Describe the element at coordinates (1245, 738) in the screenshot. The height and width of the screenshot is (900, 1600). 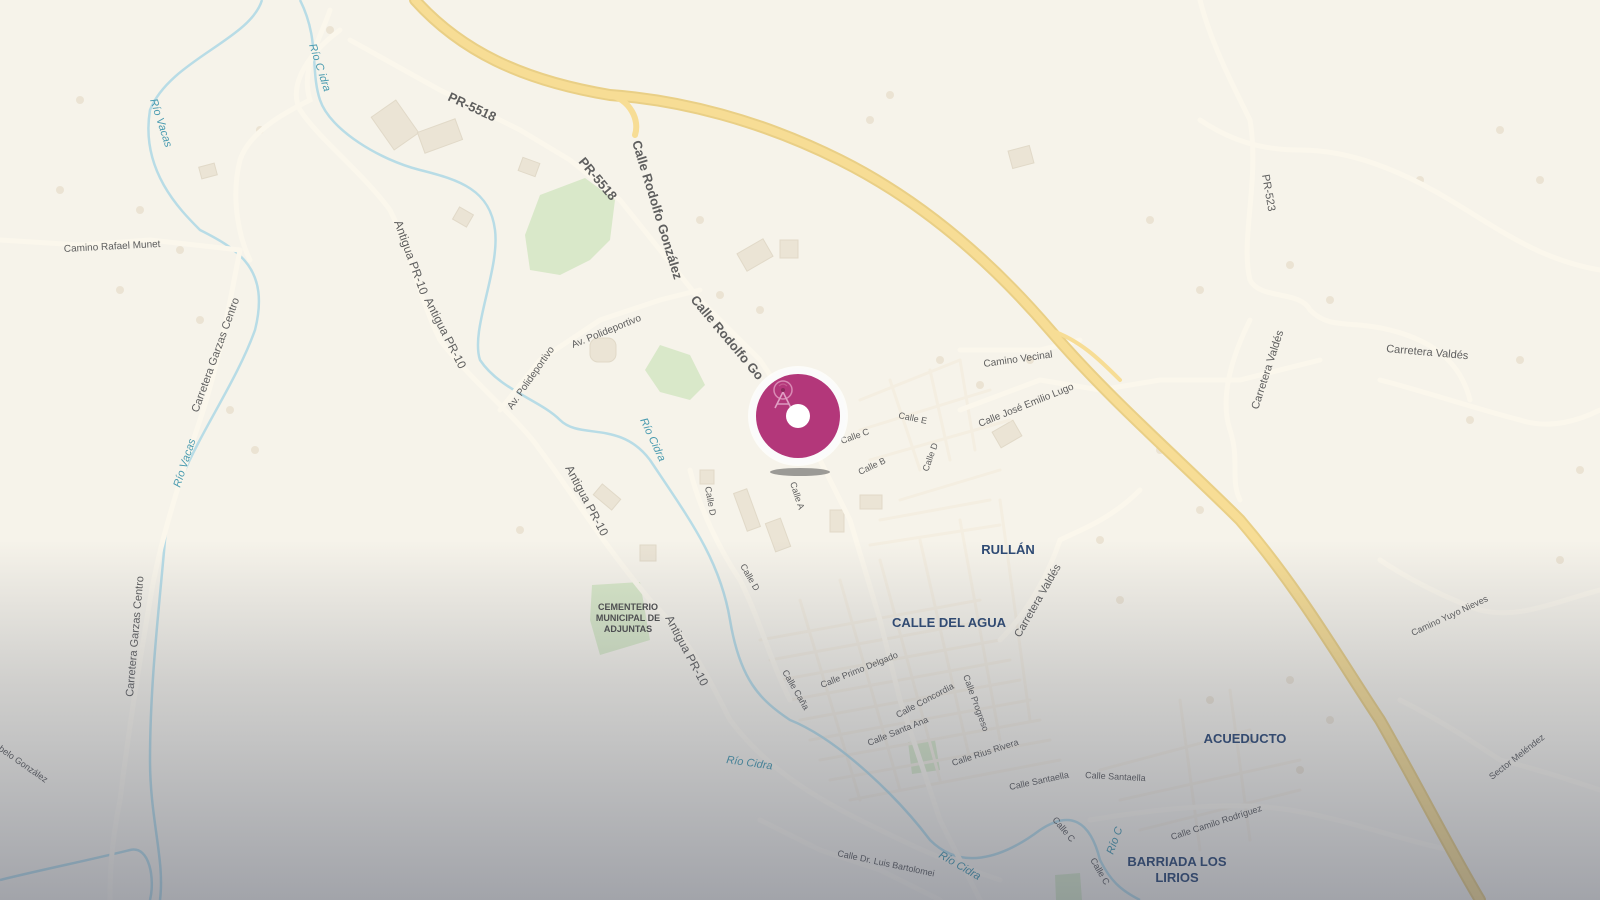
I see `place-label-acueducto: ACUEDUCTO` at that location.